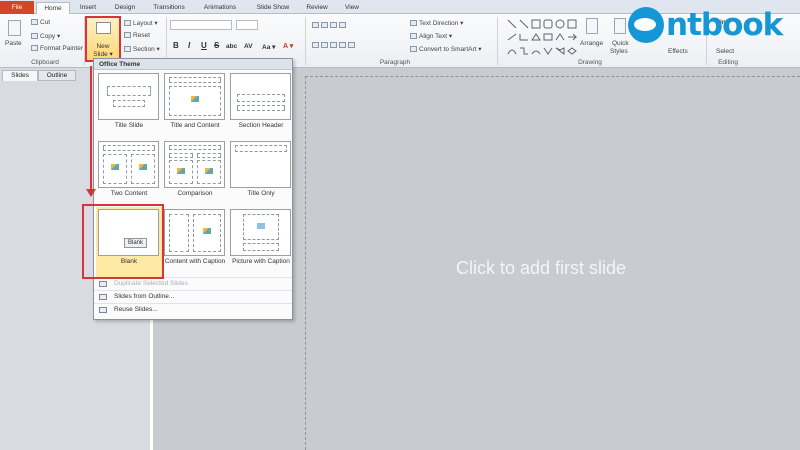 The height and width of the screenshot is (450, 800). What do you see at coordinates (57, 48) in the screenshot?
I see `format-painter-button: Format Painter` at bounding box center [57, 48].